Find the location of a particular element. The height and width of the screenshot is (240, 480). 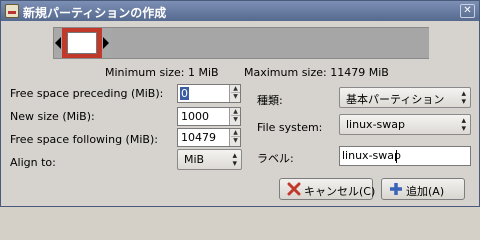

partition-type-value: 基本パーティション is located at coordinates (395, 99).